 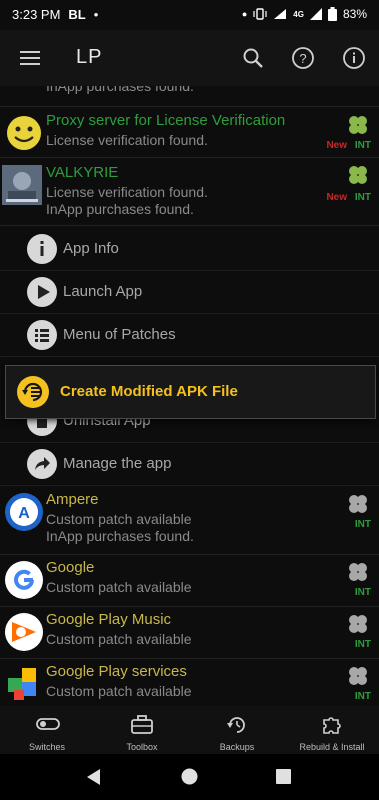 What do you see at coordinates (30, 58) in the screenshot?
I see `menu-icon` at bounding box center [30, 58].